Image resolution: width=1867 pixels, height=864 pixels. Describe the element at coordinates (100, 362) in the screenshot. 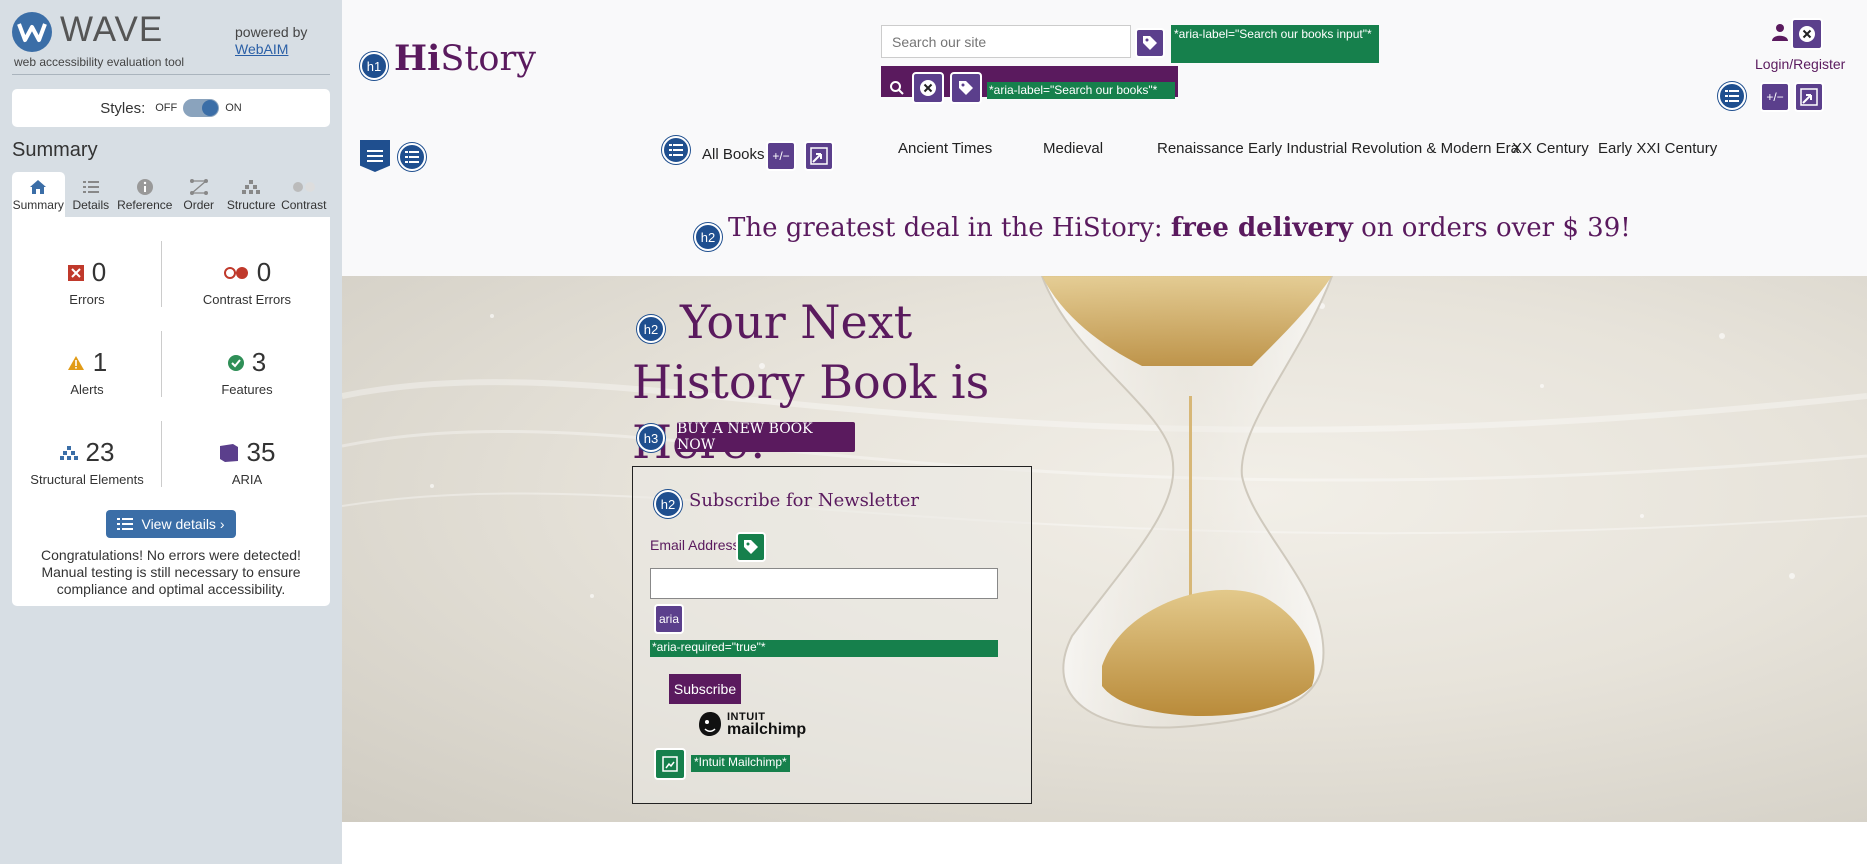

I see `alerts-count: 1` at that location.